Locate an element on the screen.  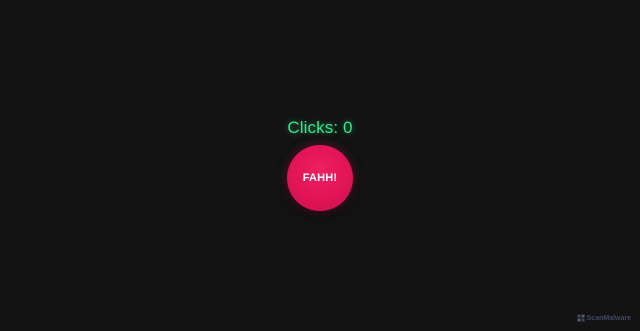
watermark: ScanMalware is located at coordinates (604, 318).